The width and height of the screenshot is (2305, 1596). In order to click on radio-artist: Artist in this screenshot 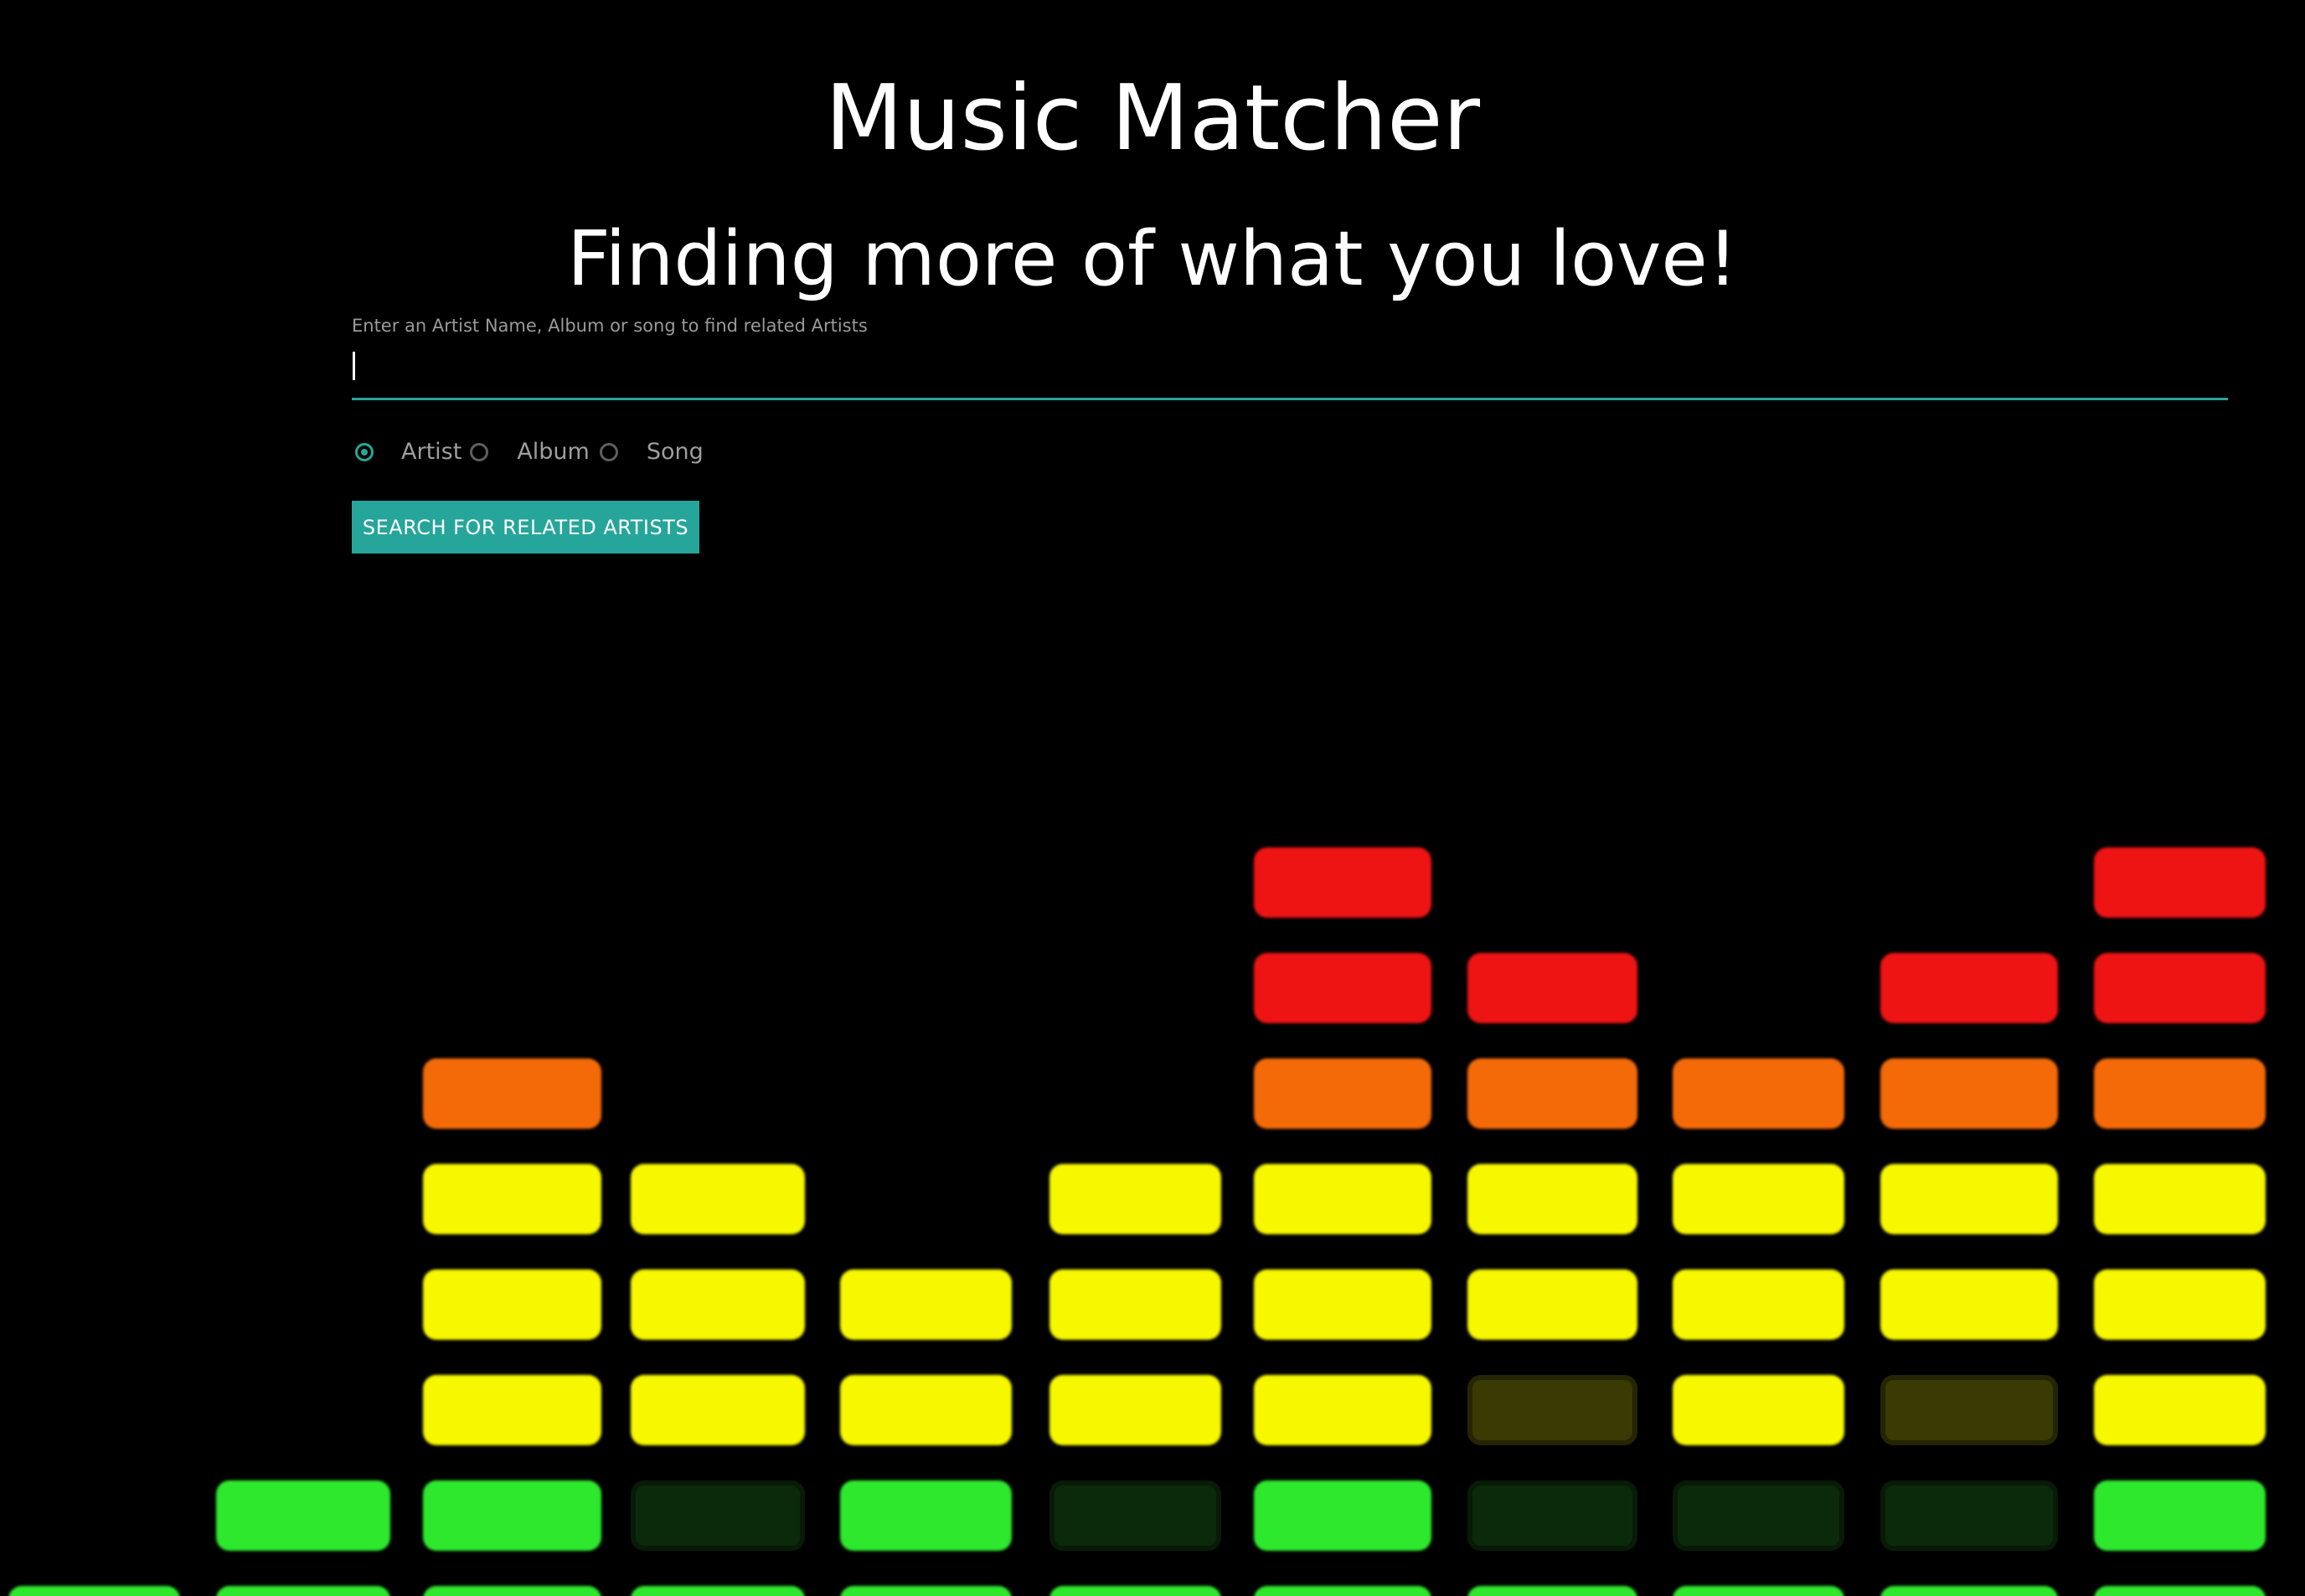, I will do `click(412, 452)`.